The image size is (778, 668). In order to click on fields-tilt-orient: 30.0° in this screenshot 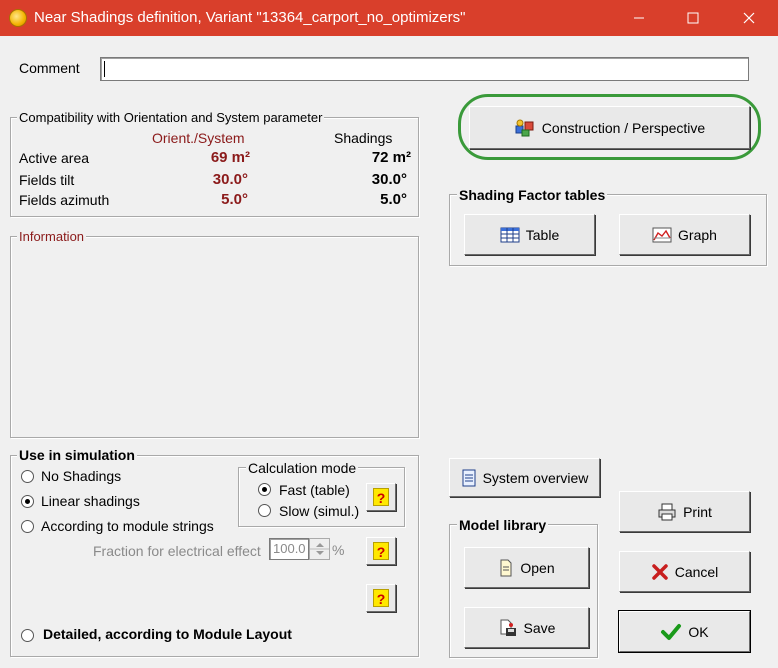, I will do `click(230, 179)`.